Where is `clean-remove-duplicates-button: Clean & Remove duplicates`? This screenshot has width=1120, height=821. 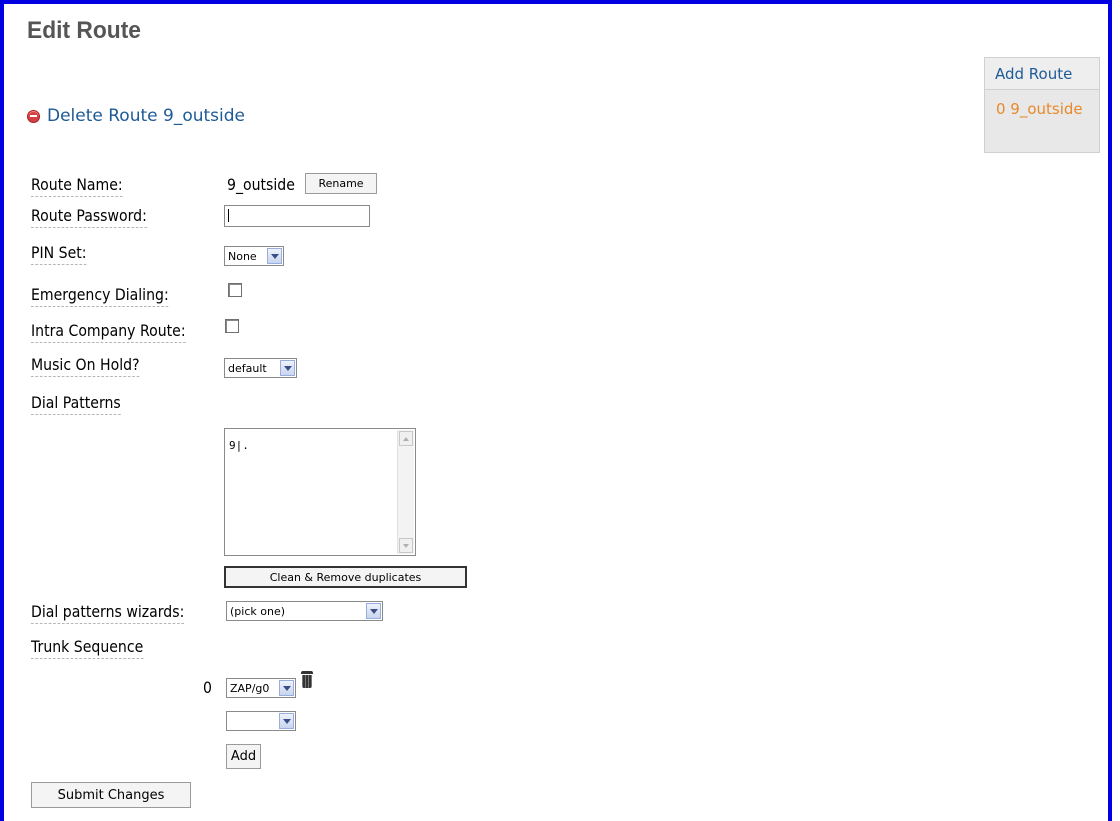
clean-remove-duplicates-button: Clean & Remove duplicates is located at coordinates (345, 577).